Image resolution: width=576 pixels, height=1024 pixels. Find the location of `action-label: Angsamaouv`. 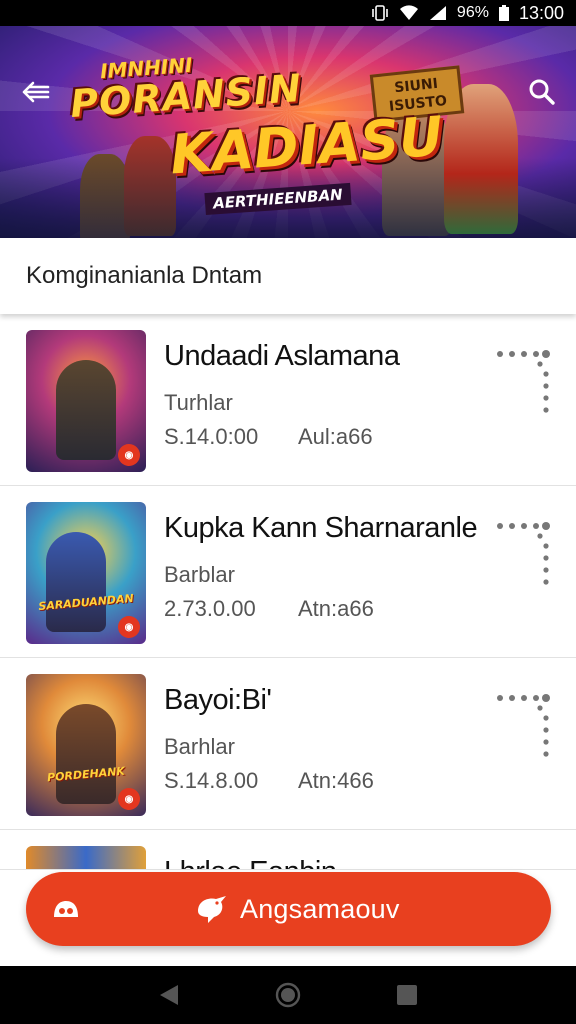

action-label: Angsamaouv is located at coordinates (320, 908).